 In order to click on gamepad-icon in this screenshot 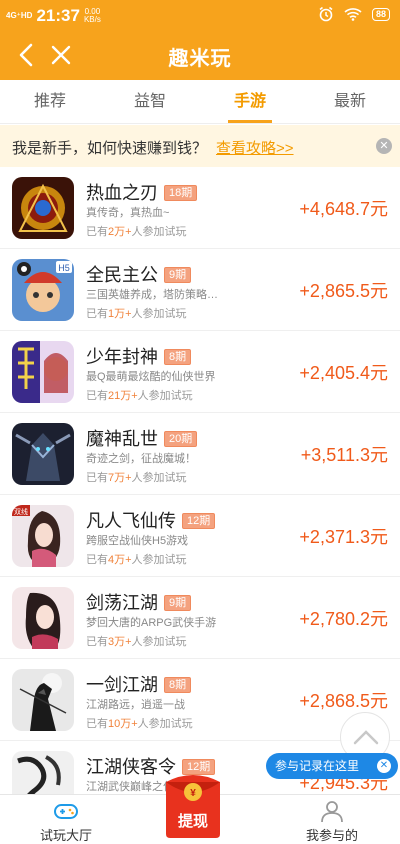, I will do `click(66, 811)`.